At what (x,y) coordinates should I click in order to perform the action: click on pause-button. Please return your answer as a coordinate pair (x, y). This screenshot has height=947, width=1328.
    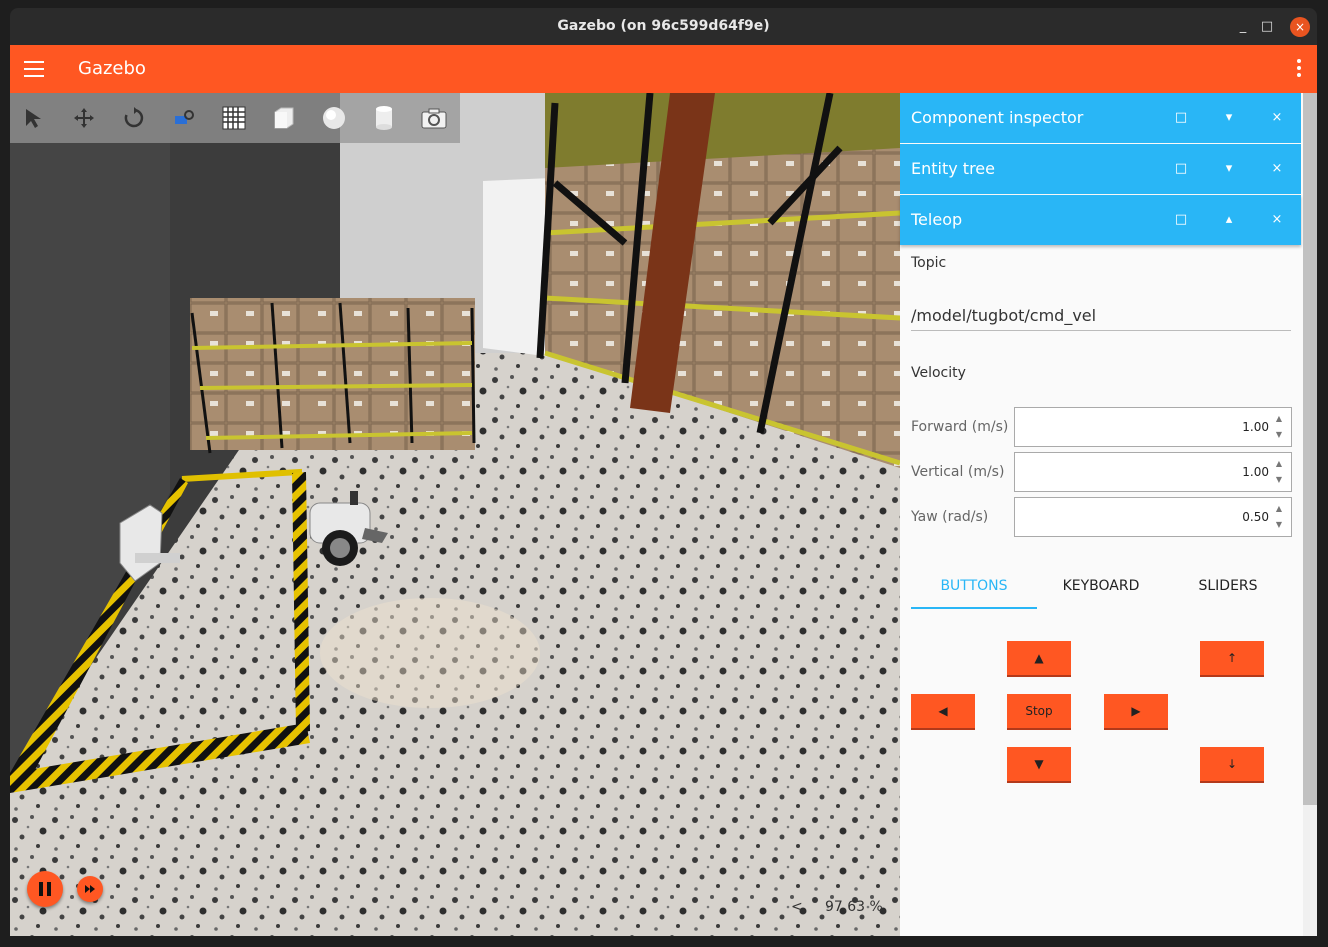
    Looking at the image, I should click on (45, 889).